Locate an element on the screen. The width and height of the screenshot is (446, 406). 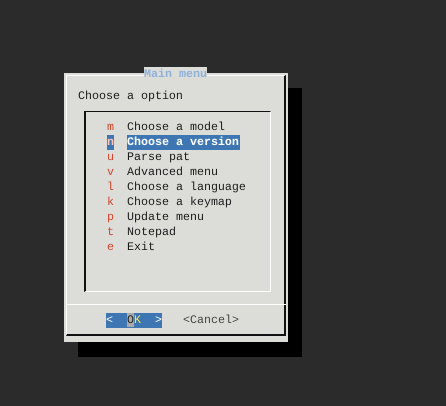
menu-item: Exit is located at coordinates (141, 247).